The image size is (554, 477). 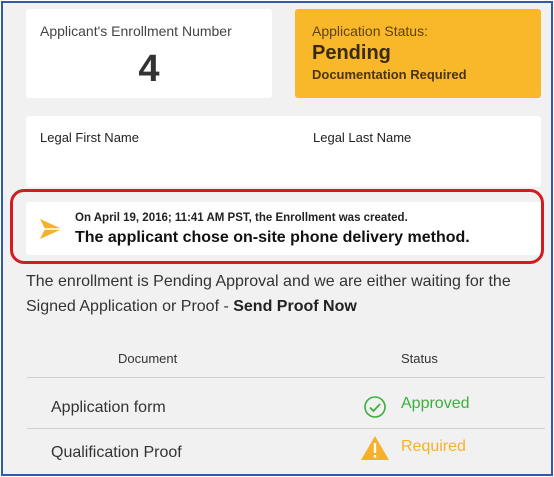 I want to click on document-column-header: Document, so click(x=148, y=358).